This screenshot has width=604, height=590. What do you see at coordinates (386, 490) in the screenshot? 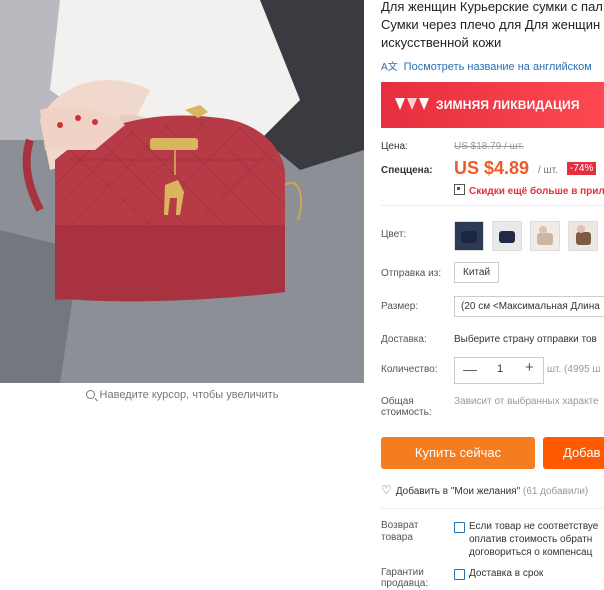
I see `heart-icon: ♡` at bounding box center [386, 490].